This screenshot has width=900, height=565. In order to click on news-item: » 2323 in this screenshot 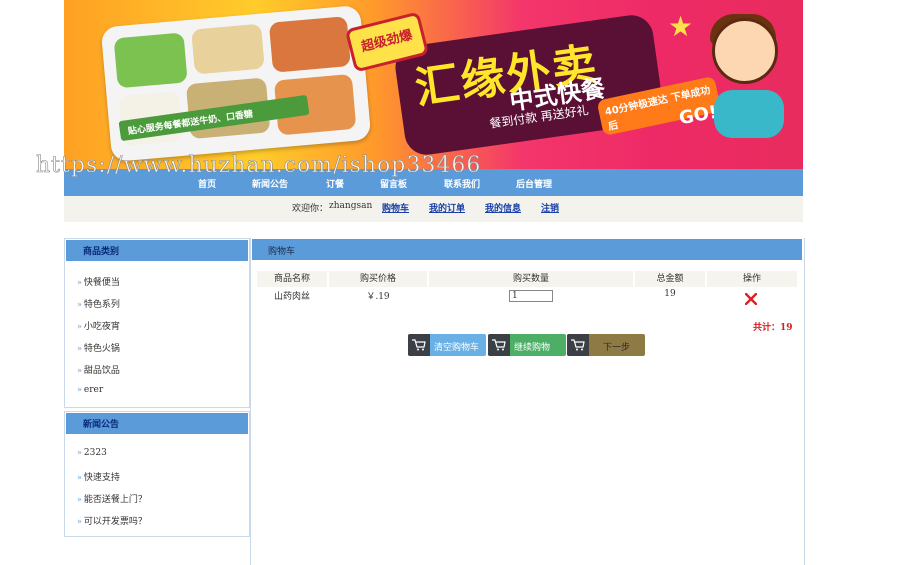, I will do `click(92, 453)`.